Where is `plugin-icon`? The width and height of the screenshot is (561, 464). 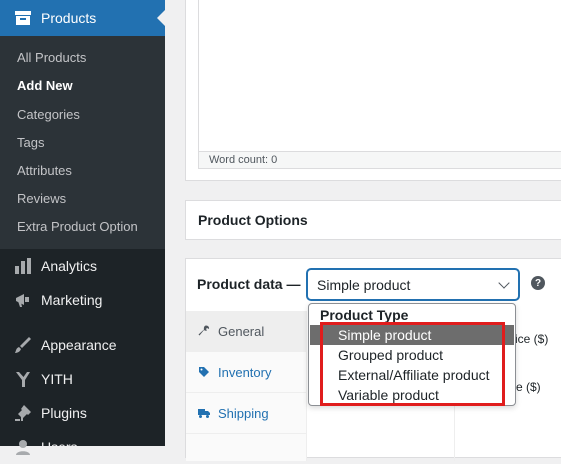 plugin-icon is located at coordinates (23, 413).